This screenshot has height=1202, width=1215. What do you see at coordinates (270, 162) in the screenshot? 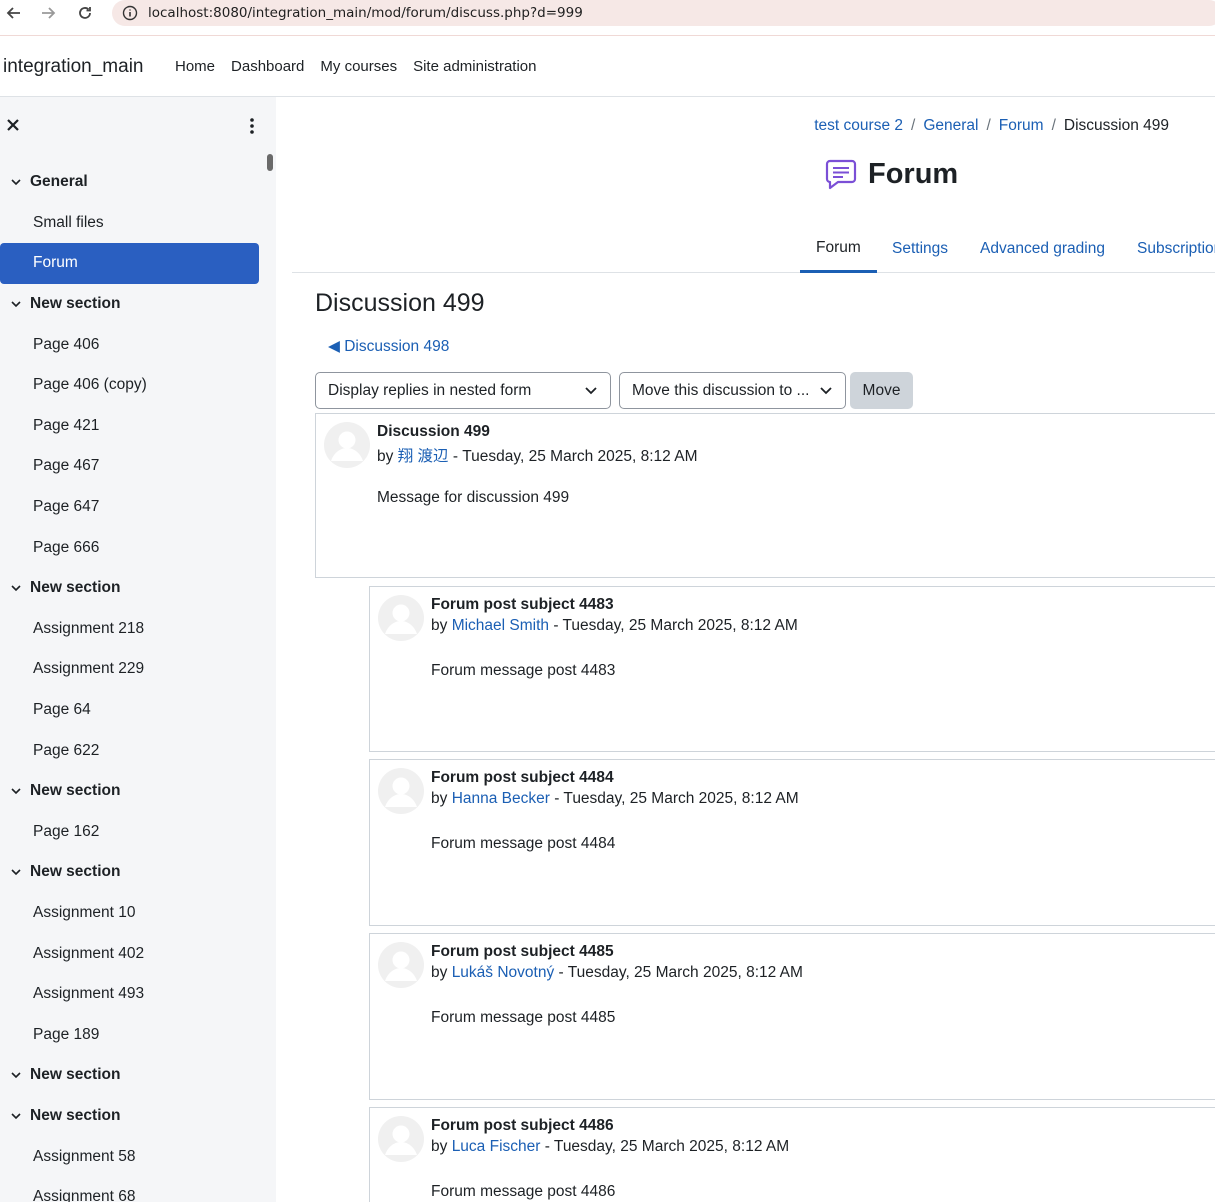
I see `drawer-scrollbar` at bounding box center [270, 162].